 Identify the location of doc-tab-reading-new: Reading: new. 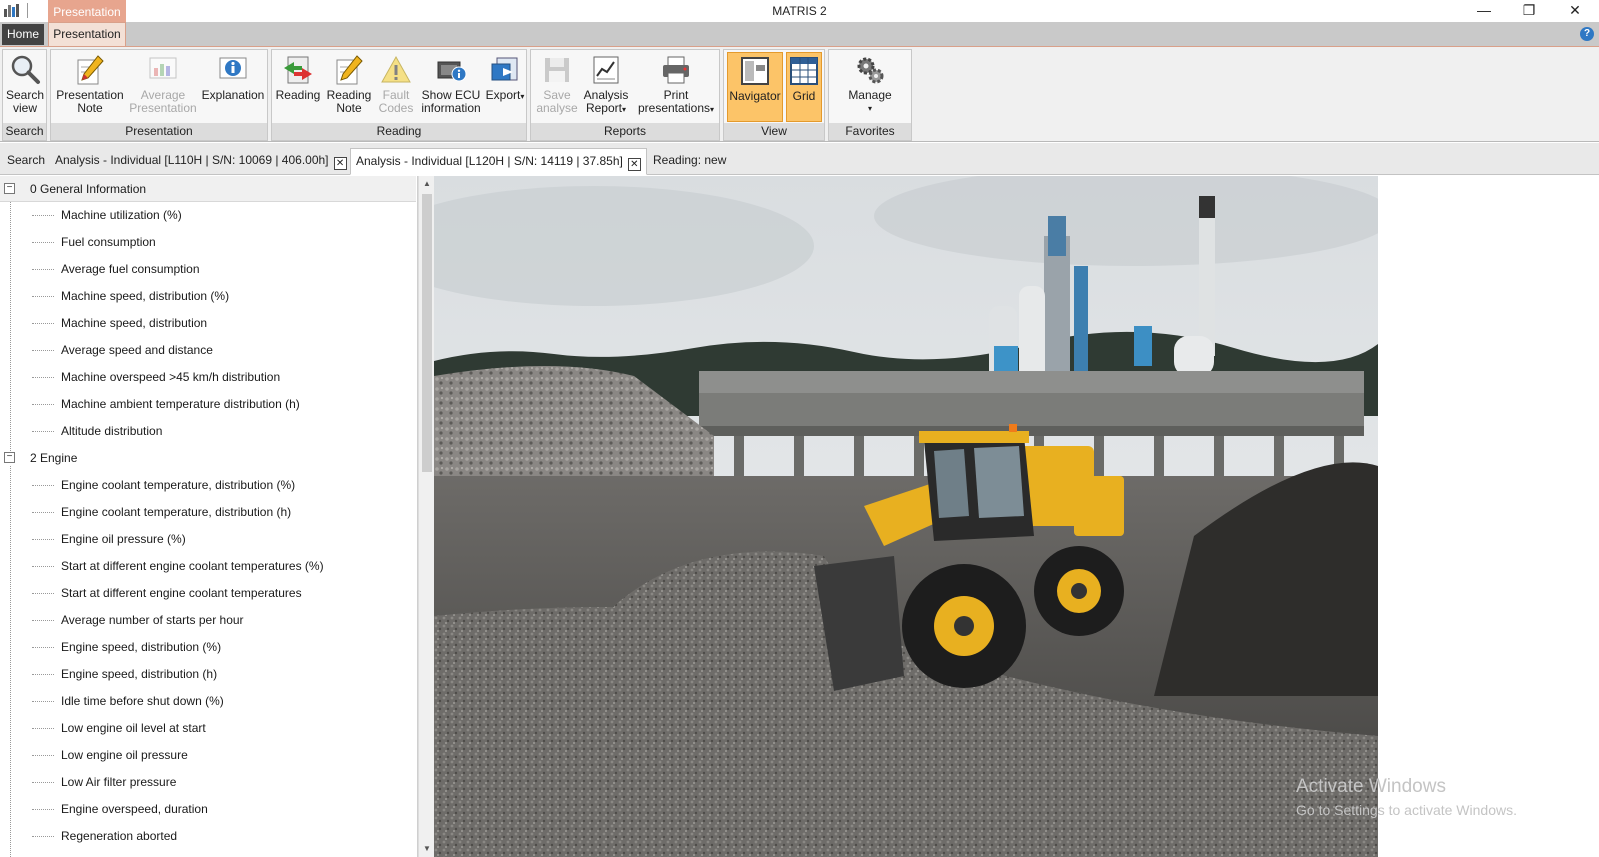
(689, 161).